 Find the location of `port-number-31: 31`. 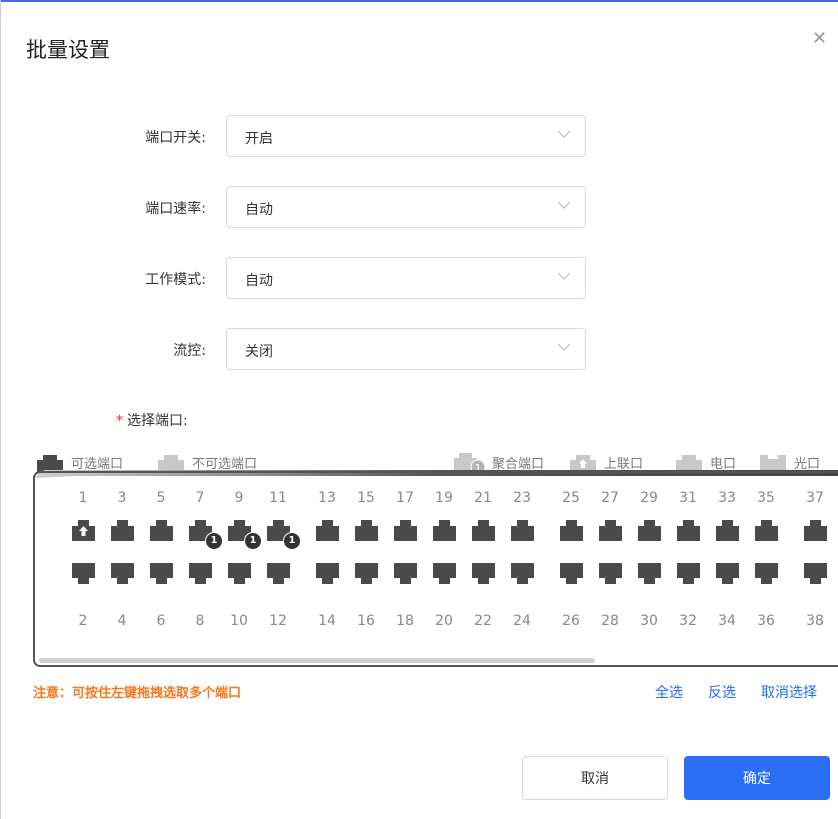

port-number-31: 31 is located at coordinates (688, 498).